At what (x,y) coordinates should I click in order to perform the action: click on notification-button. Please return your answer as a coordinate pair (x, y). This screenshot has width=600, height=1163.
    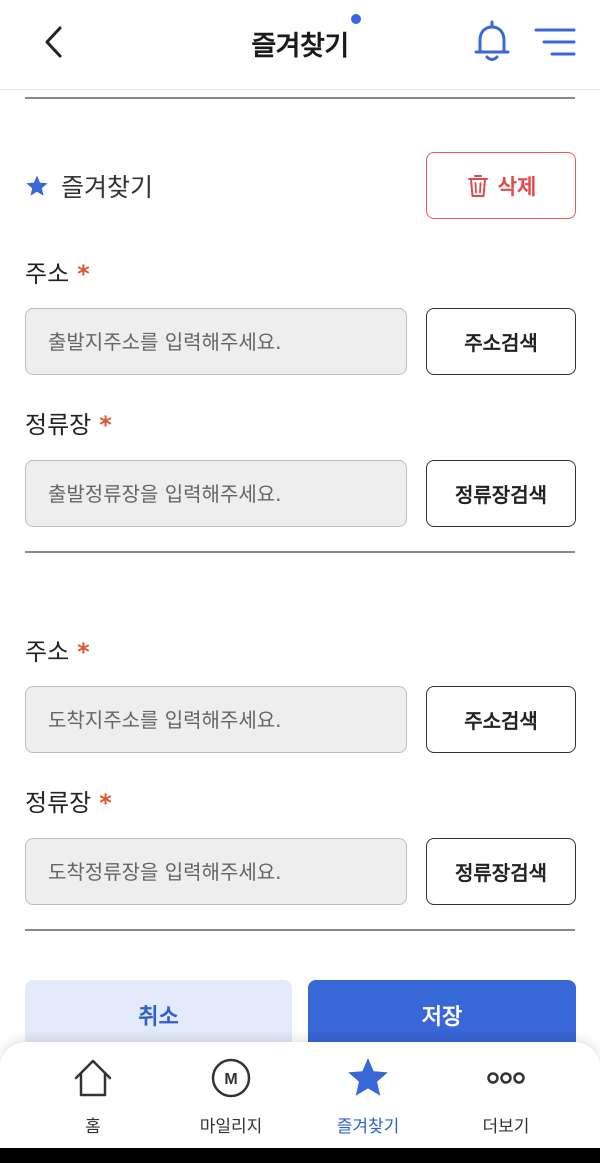
    Looking at the image, I should click on (492, 42).